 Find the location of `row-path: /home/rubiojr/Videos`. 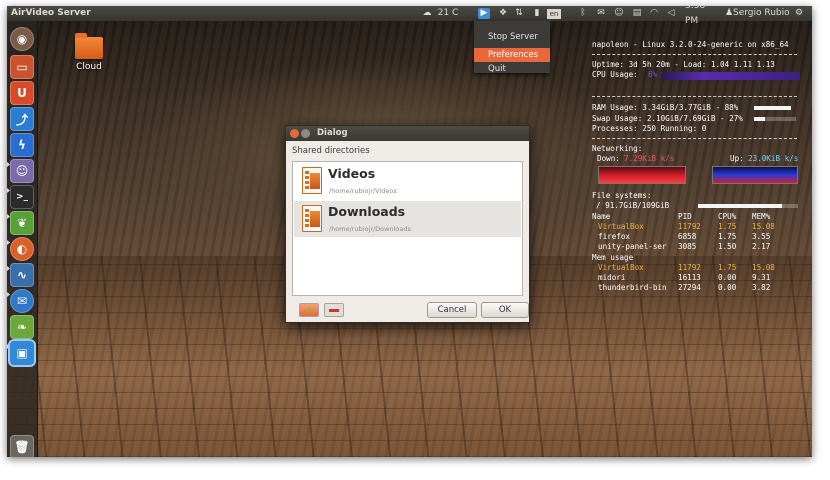

row-path: /home/rubiojr/Videos is located at coordinates (363, 191).